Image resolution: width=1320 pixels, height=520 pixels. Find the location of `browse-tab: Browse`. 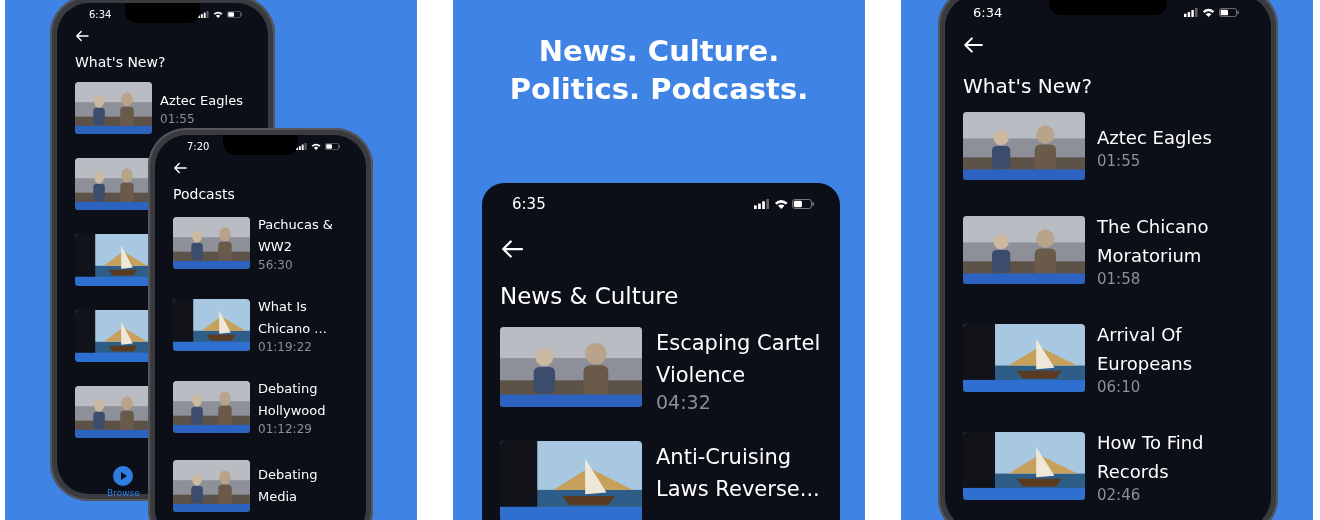

browse-tab: Browse is located at coordinates (123, 482).